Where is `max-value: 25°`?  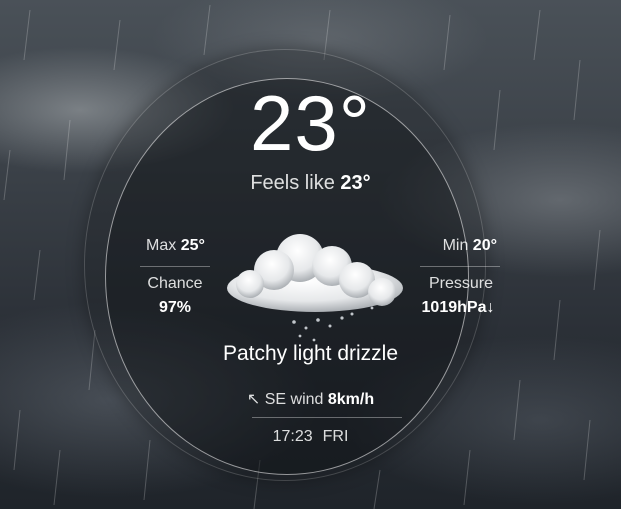
max-value: 25° is located at coordinates (192, 245).